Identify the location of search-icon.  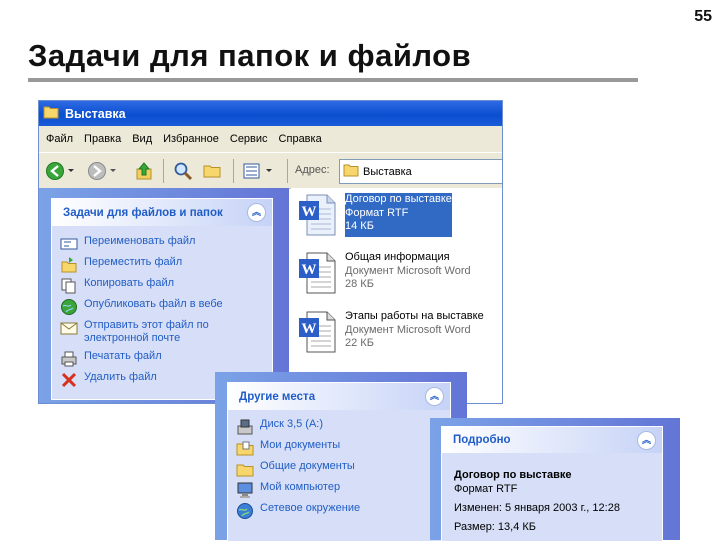
(183, 171).